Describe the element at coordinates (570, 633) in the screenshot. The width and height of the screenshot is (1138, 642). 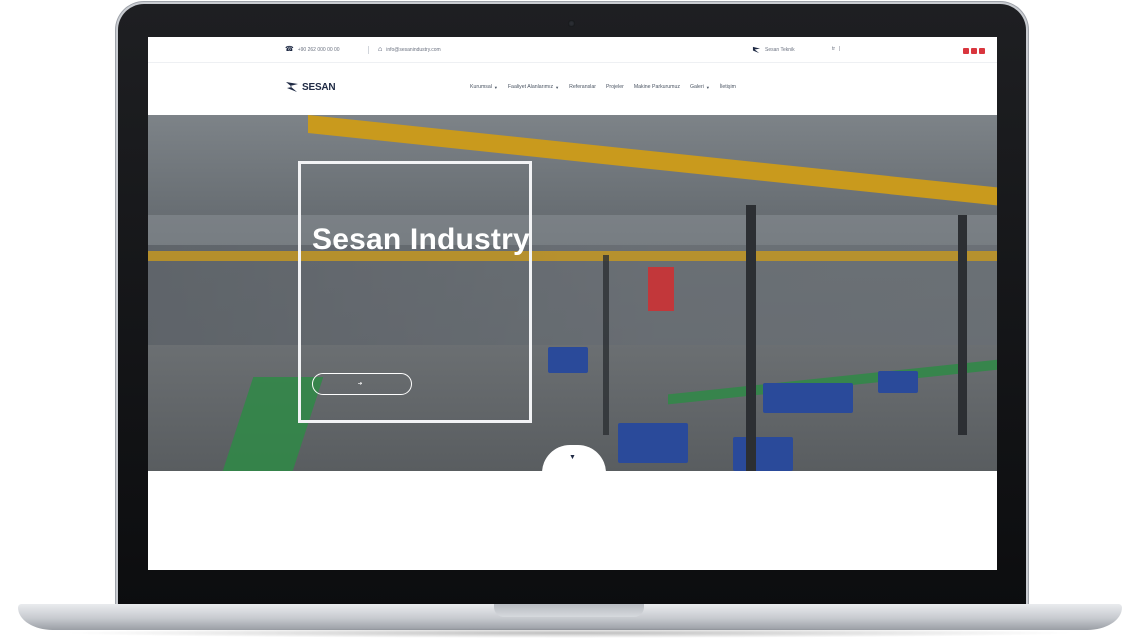
I see `laptop-shadow` at that location.